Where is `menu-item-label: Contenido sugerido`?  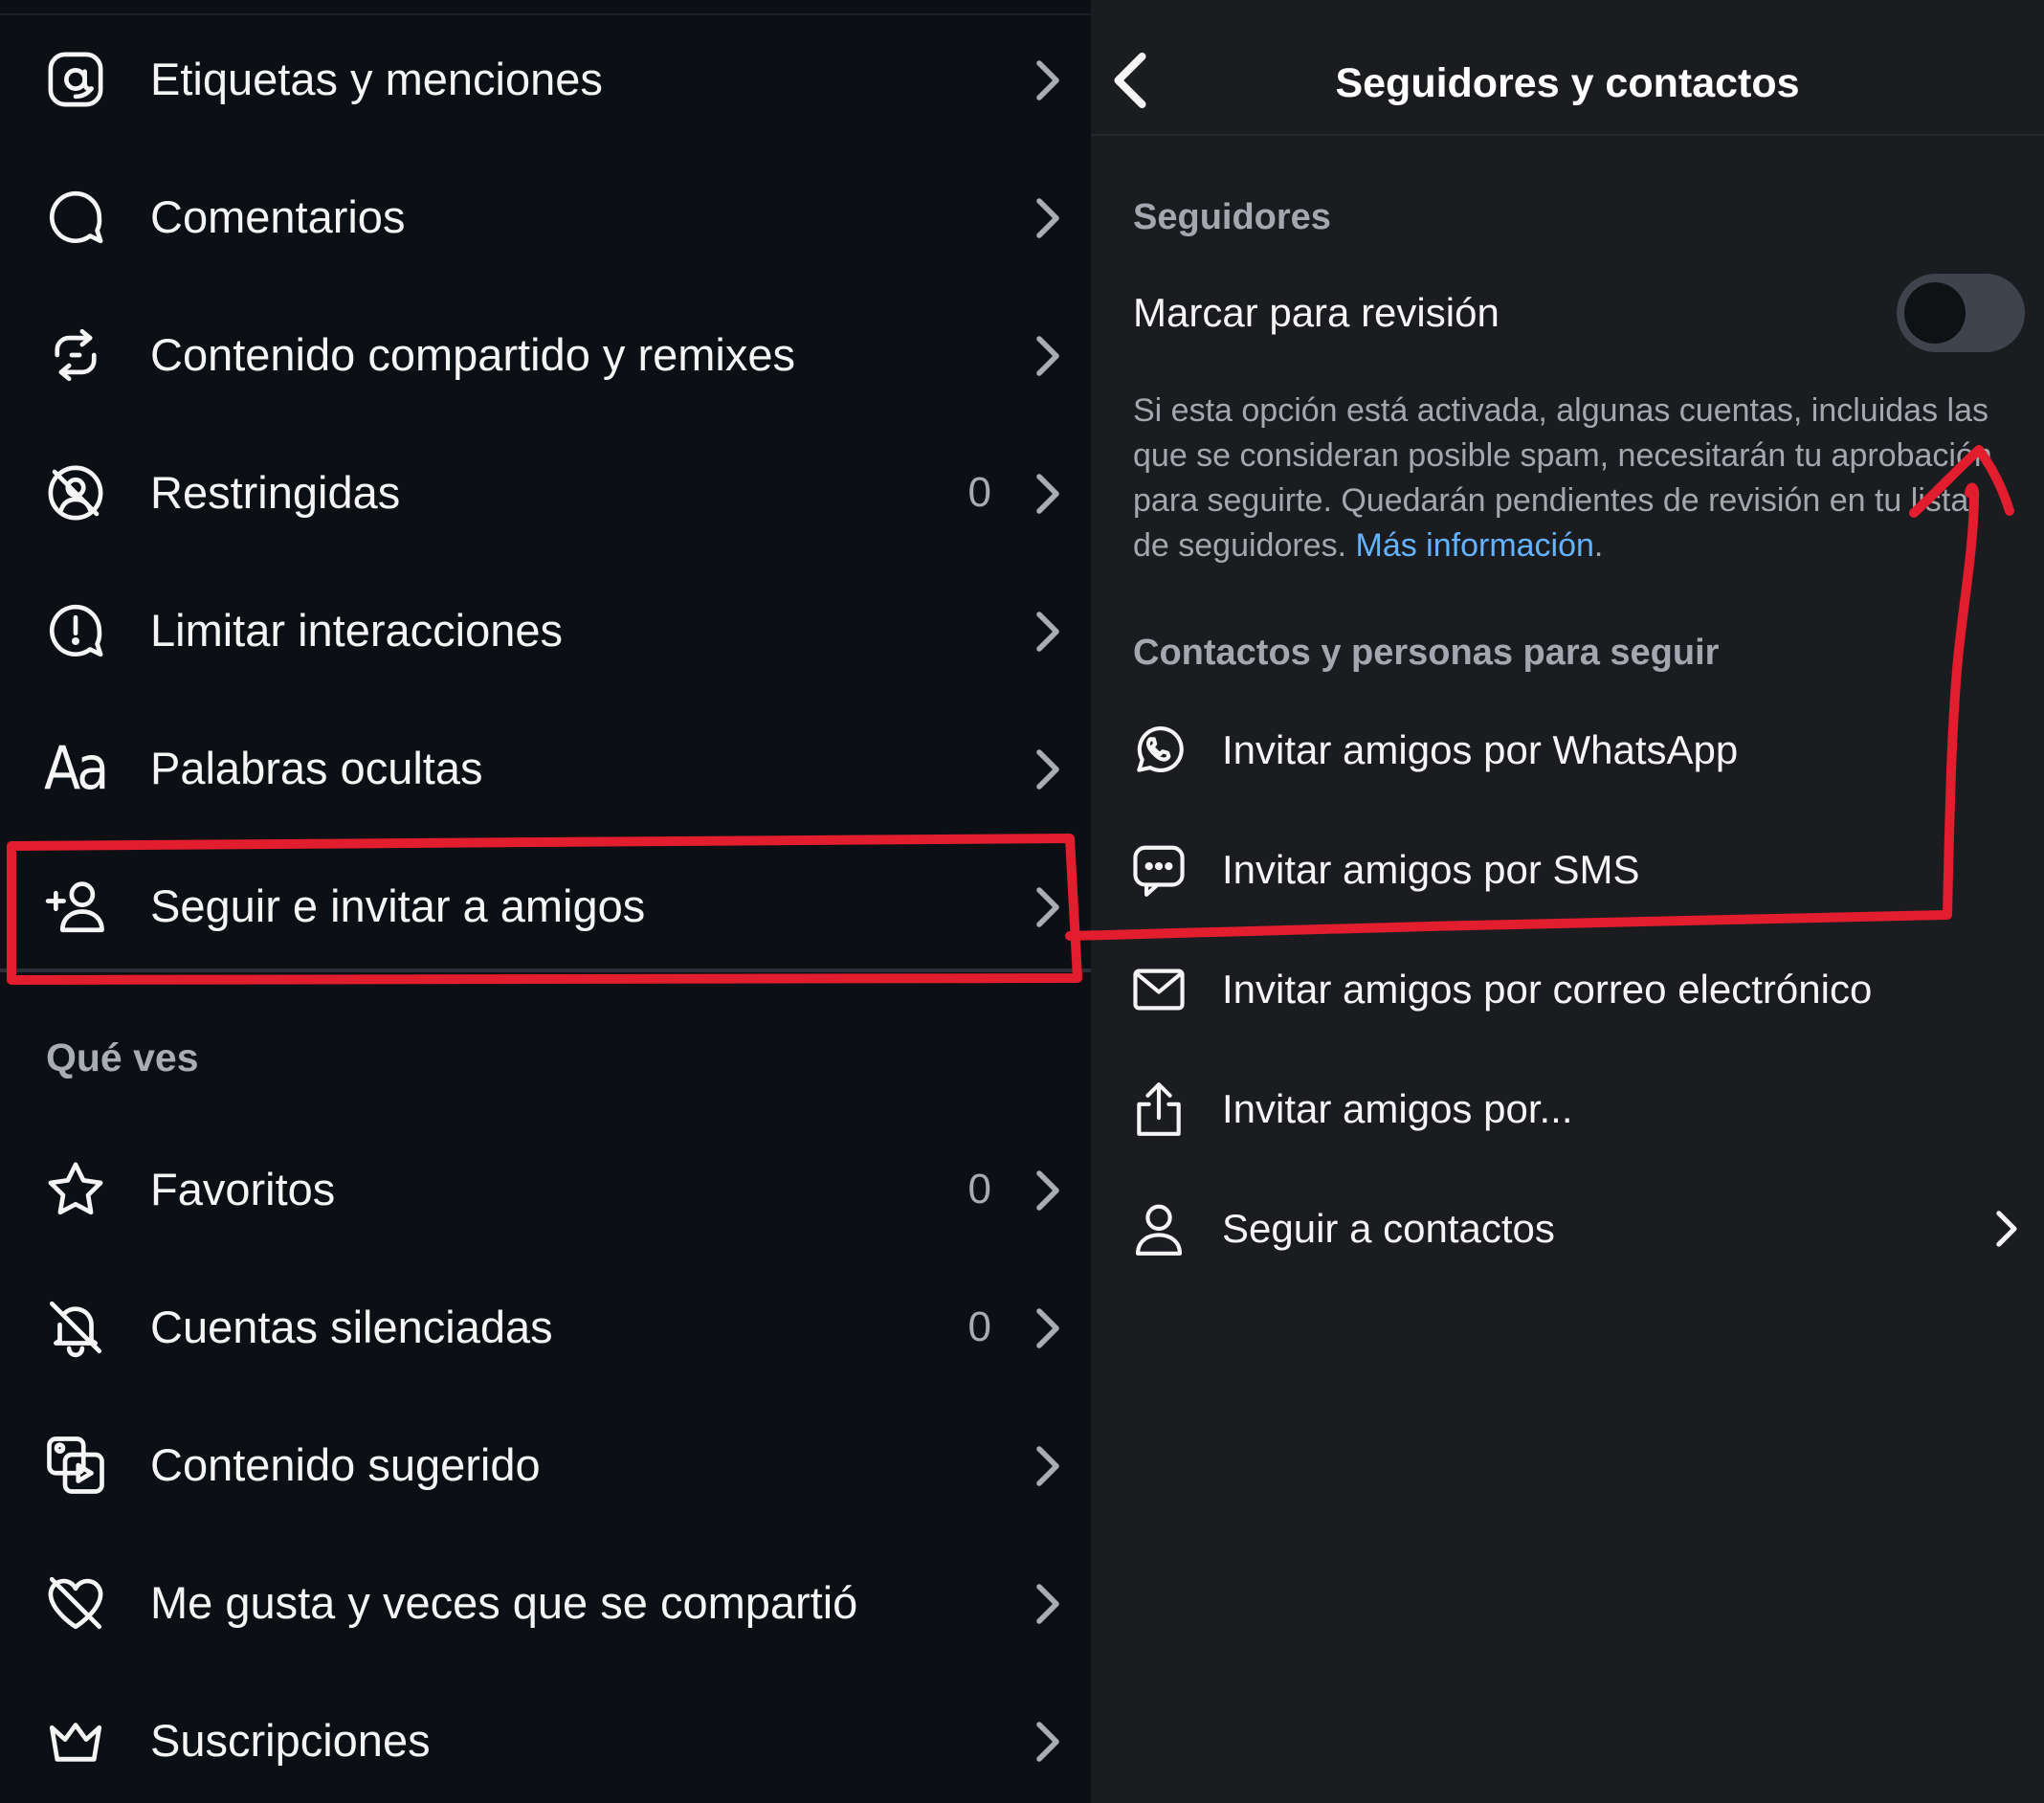
menu-item-label: Contenido sugerido is located at coordinates (345, 1464).